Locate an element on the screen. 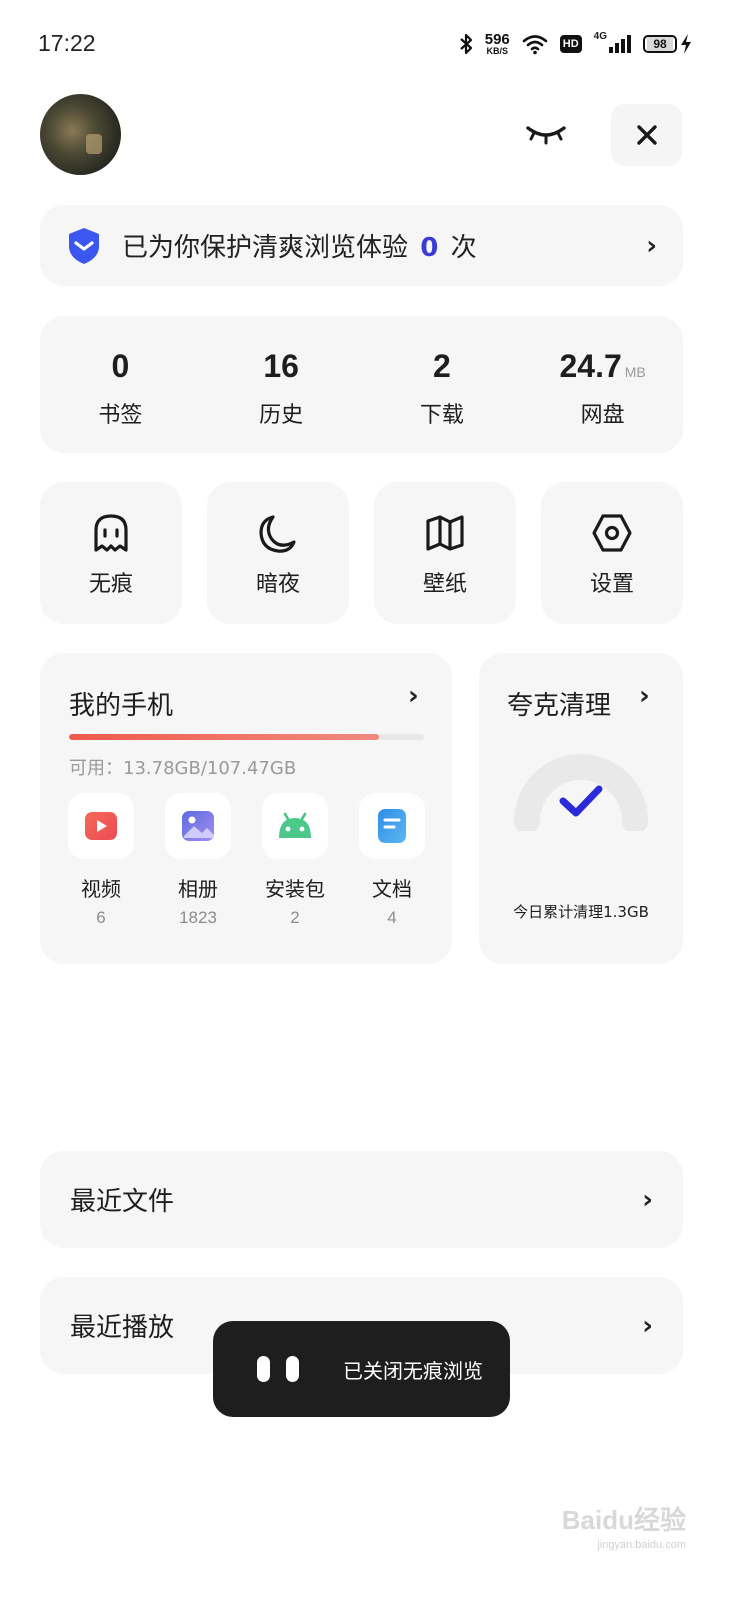  storage-bar-fill is located at coordinates (224, 737).